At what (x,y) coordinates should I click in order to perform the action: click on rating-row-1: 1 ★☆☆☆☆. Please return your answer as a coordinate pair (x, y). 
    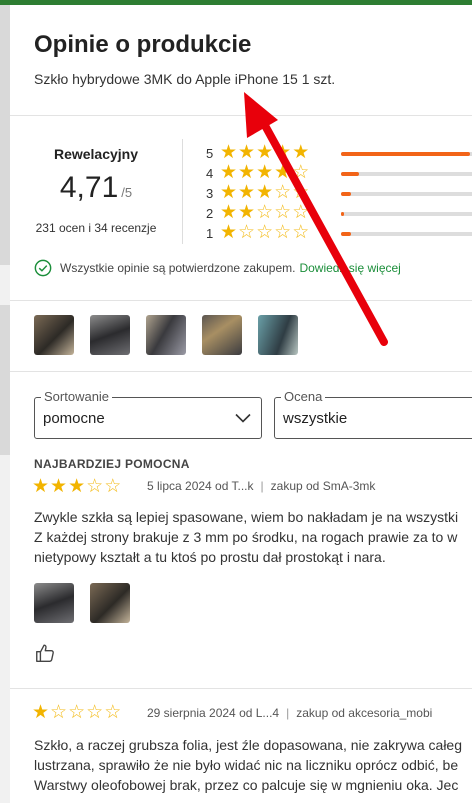
    Looking at the image, I should click on (339, 233).